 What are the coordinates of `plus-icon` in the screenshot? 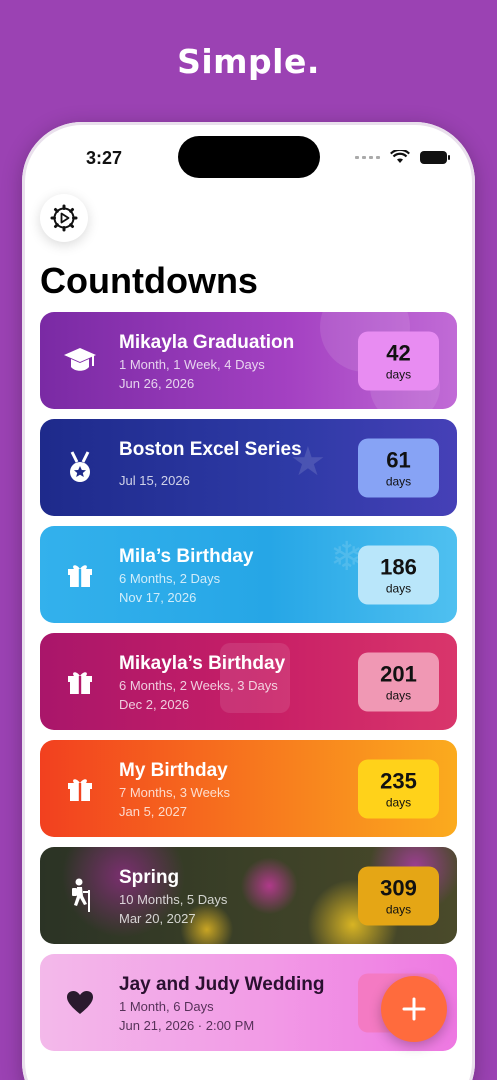 It's located at (414, 1009).